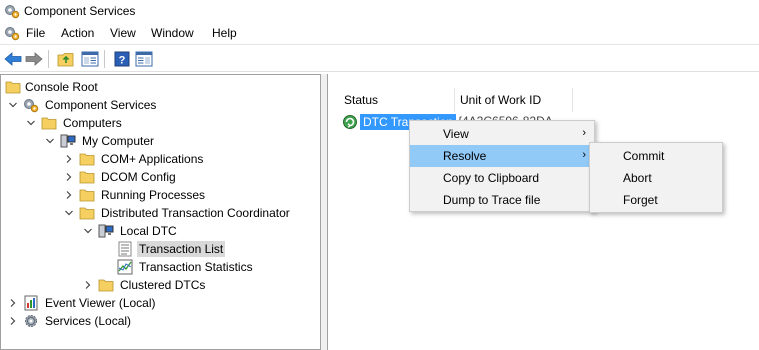 The height and width of the screenshot is (350, 759). What do you see at coordinates (31, 321) in the screenshot?
I see `gear-icon` at bounding box center [31, 321].